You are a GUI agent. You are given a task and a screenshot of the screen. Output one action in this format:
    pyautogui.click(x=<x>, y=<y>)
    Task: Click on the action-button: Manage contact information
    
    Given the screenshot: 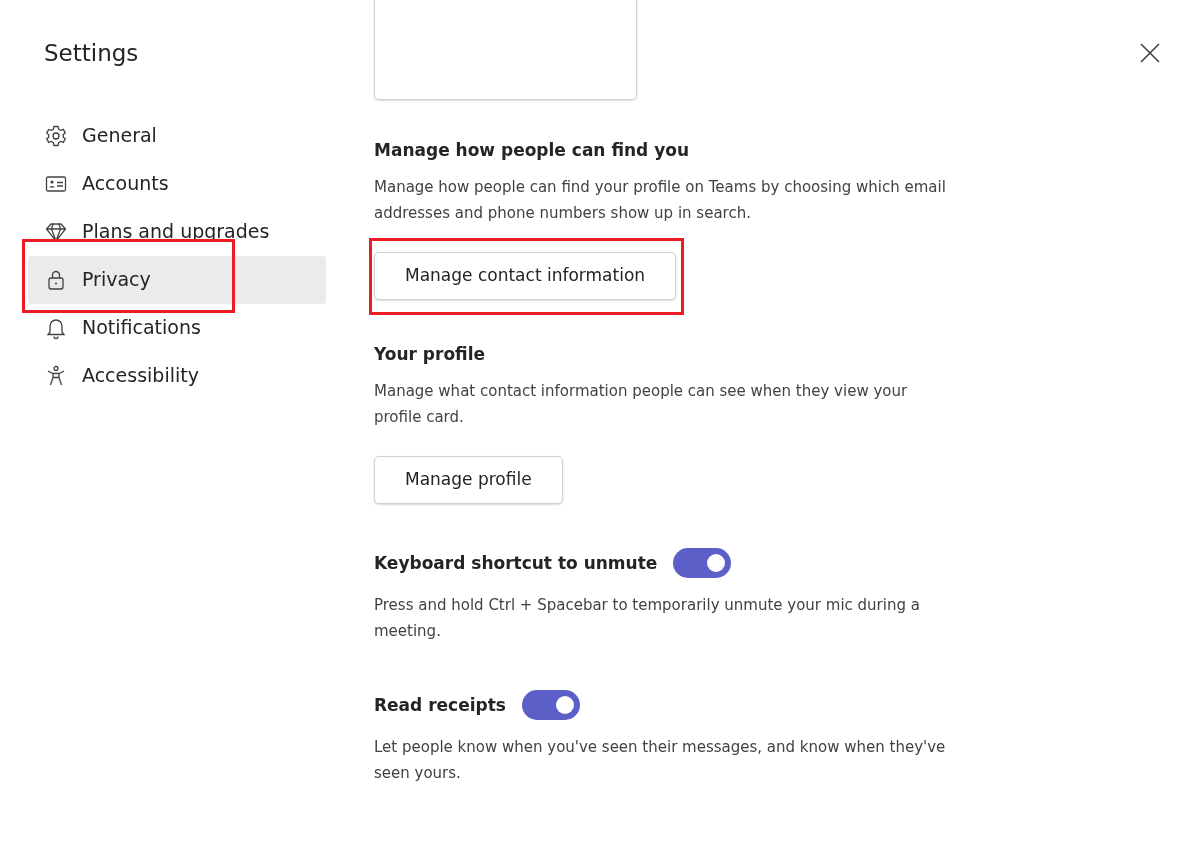 What is the action you would take?
    pyautogui.click(x=525, y=276)
    